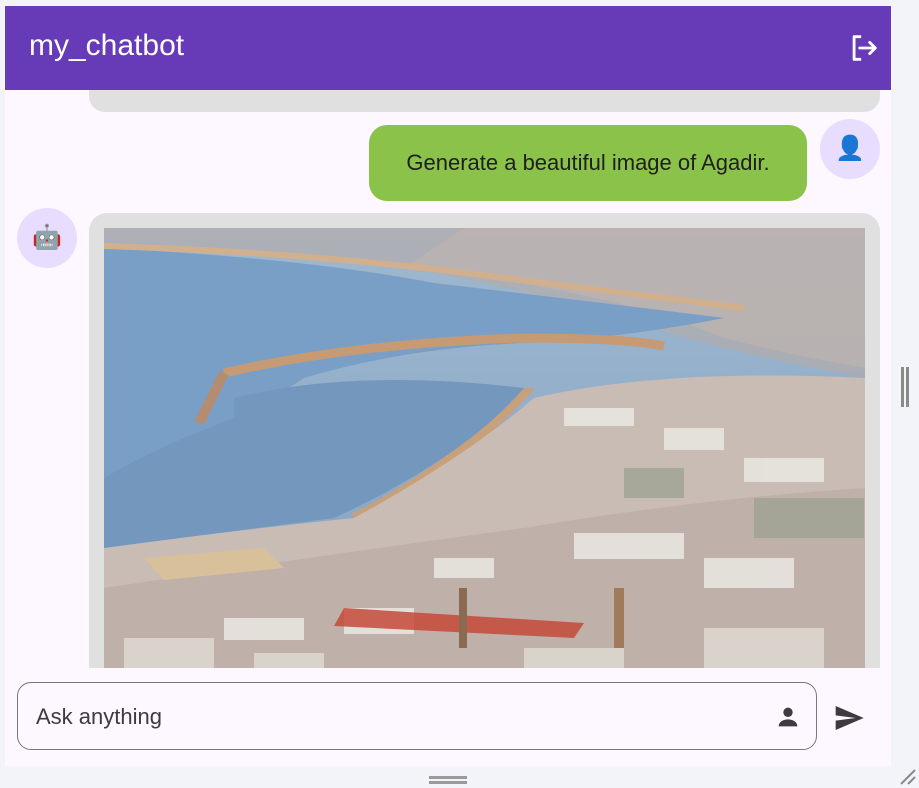 The width and height of the screenshot is (919, 788). Describe the element at coordinates (788, 717) in the screenshot. I see `person-icon` at that location.